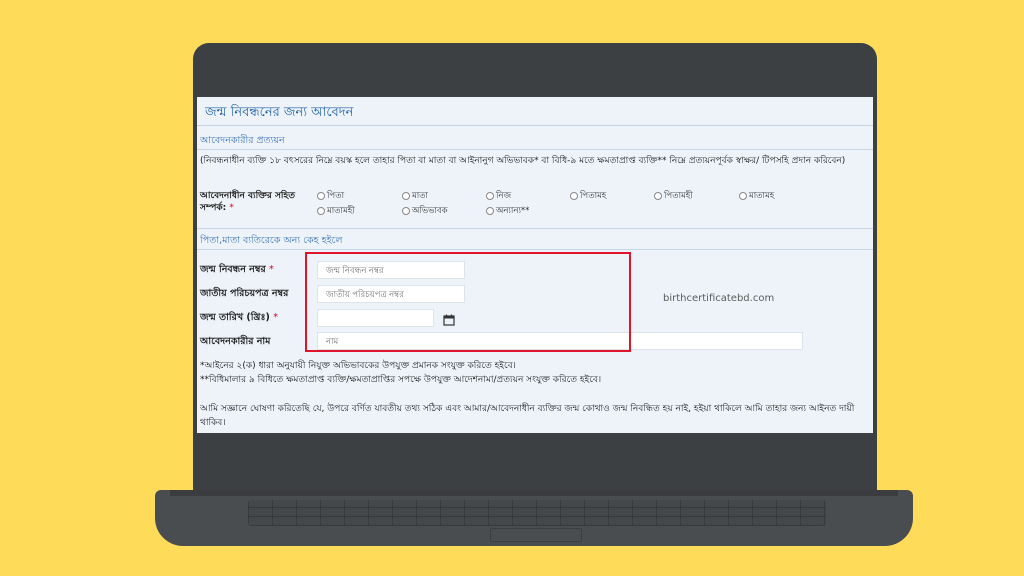  I want to click on relation-label-text: আবেদনাধীন ব্যক্তির সহিত সম্পর্ক:, so click(247, 202).